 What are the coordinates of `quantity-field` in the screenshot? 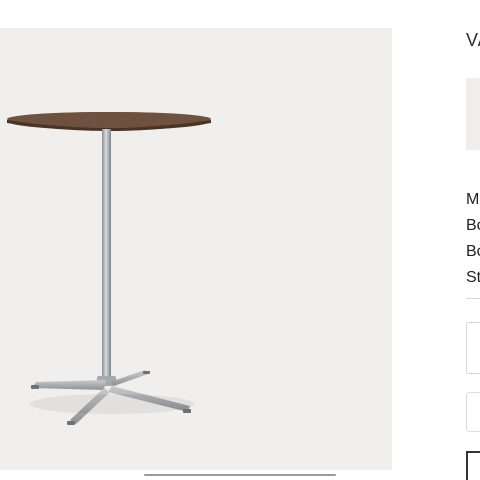 It's located at (473, 412).